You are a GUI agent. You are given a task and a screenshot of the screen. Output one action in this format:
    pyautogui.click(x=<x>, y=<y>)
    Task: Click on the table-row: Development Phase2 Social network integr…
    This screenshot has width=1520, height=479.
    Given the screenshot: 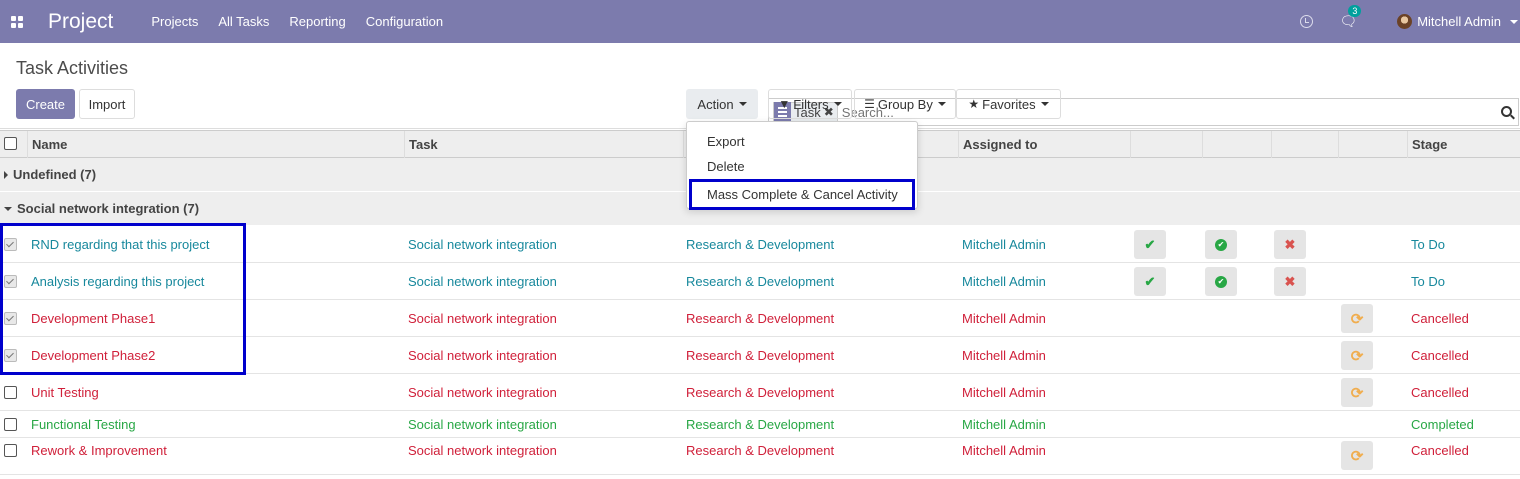 What is the action you would take?
    pyautogui.click(x=760, y=355)
    